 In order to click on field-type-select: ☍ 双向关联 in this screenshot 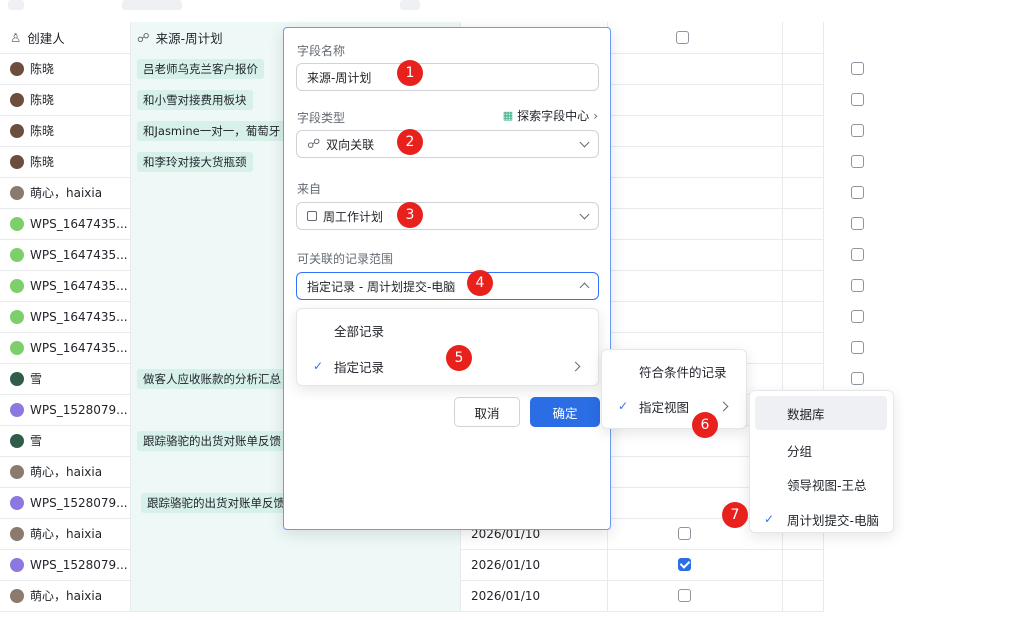, I will do `click(447, 144)`.